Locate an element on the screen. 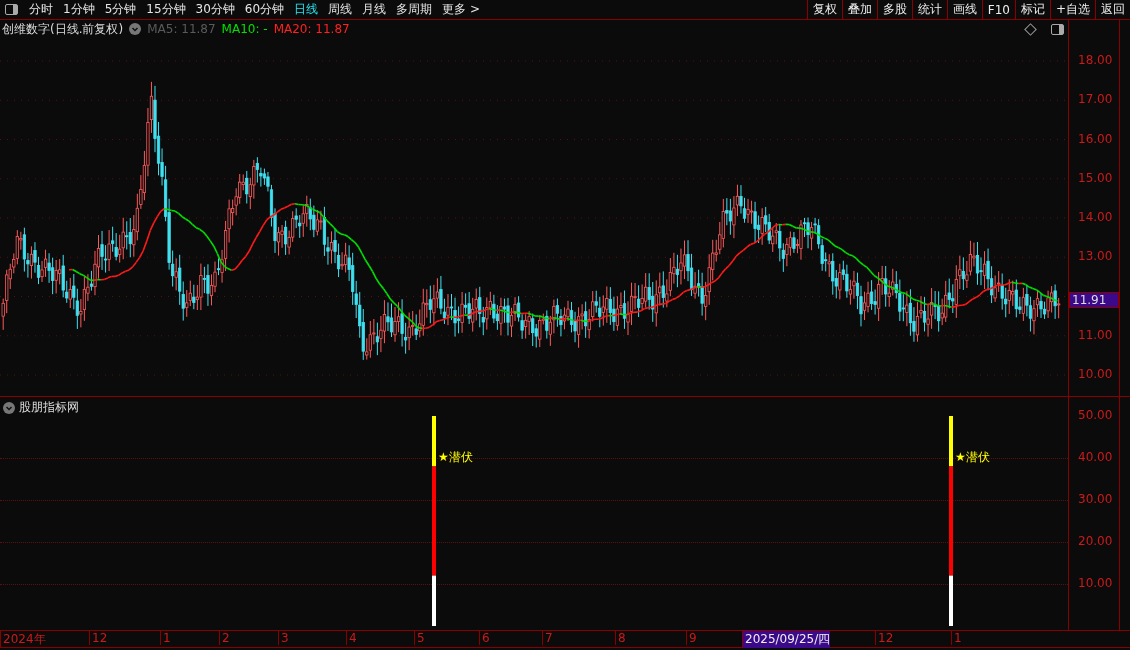  toolbar-button: 复权 is located at coordinates (824, 9).